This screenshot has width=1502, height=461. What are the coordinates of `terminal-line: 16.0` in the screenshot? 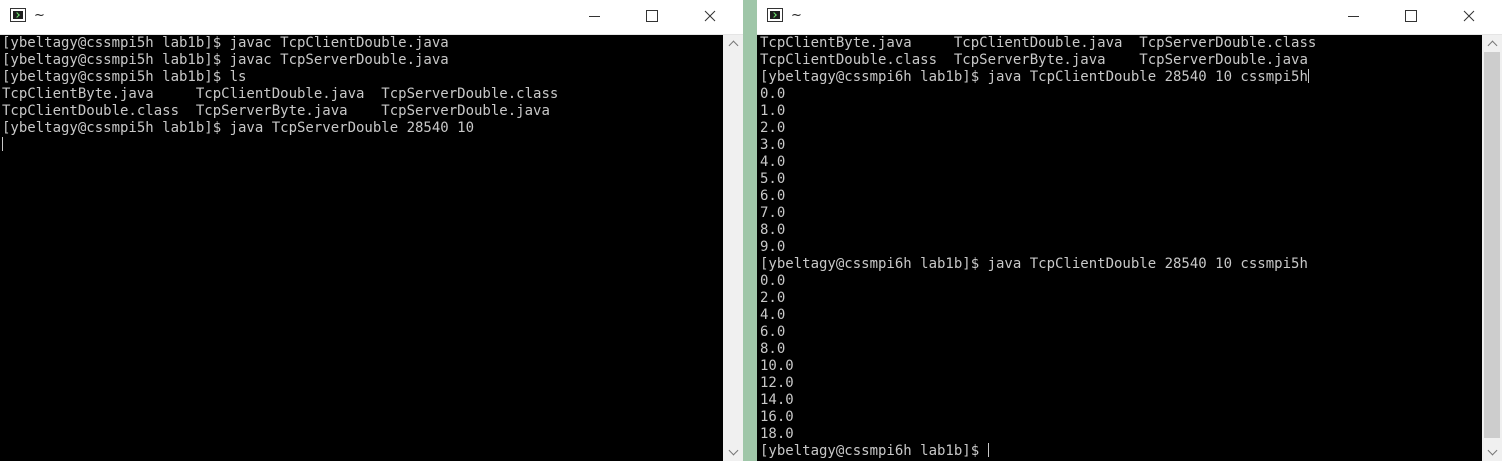 It's located at (777, 417).